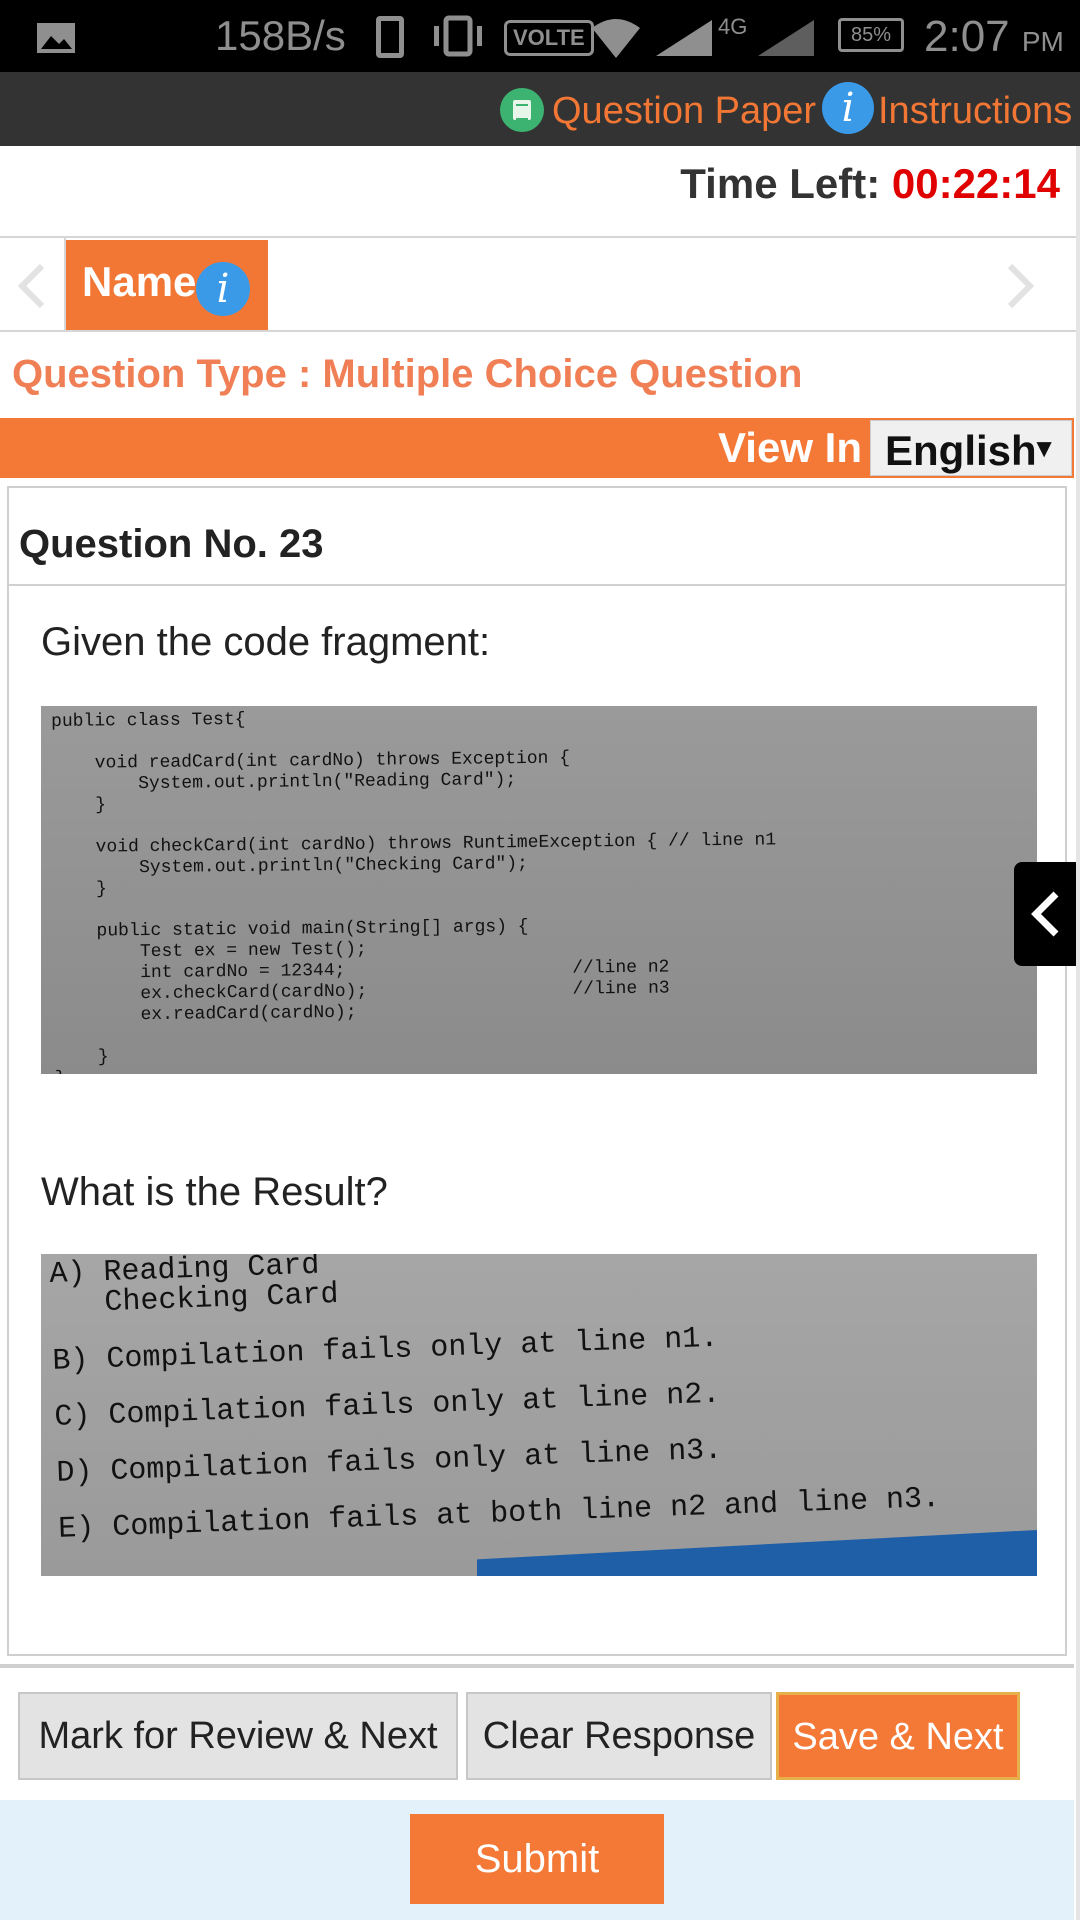  What do you see at coordinates (280, 35) in the screenshot?
I see `net-speed: 158B/s` at bounding box center [280, 35].